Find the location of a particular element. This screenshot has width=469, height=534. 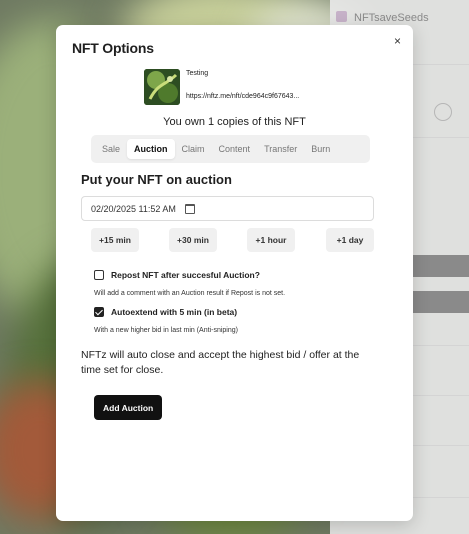

tab-claim: Claim is located at coordinates (193, 149).